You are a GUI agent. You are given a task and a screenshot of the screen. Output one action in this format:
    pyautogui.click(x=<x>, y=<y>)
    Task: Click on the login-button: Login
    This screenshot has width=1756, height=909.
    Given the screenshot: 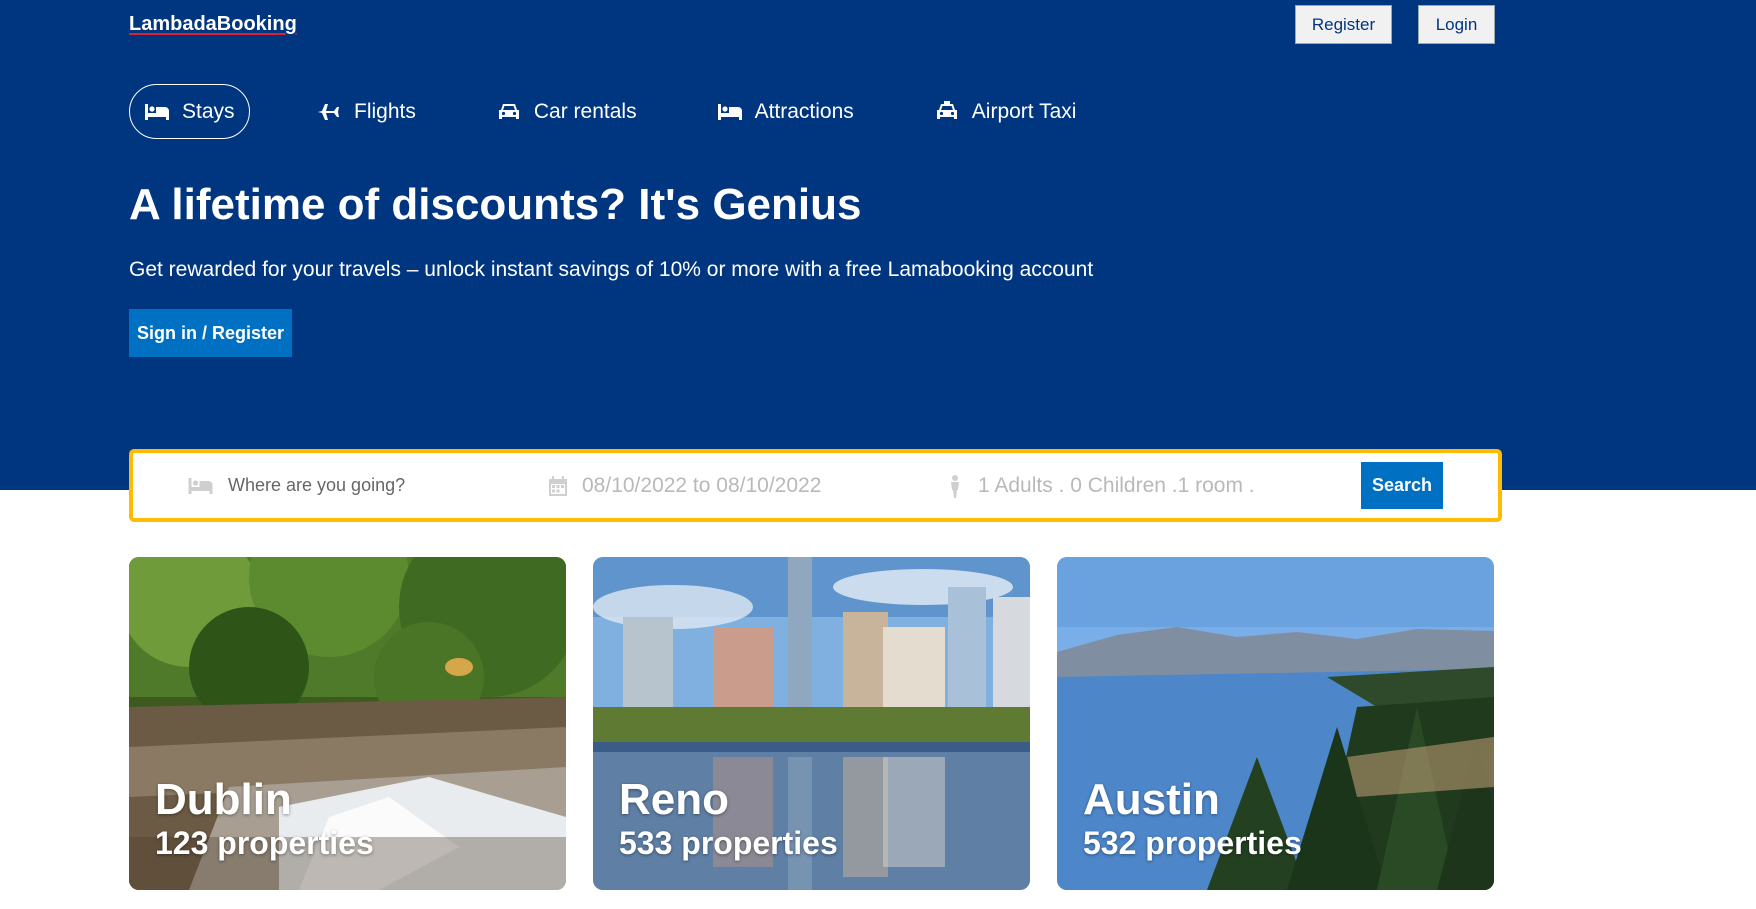 What is the action you would take?
    pyautogui.click(x=1456, y=24)
    